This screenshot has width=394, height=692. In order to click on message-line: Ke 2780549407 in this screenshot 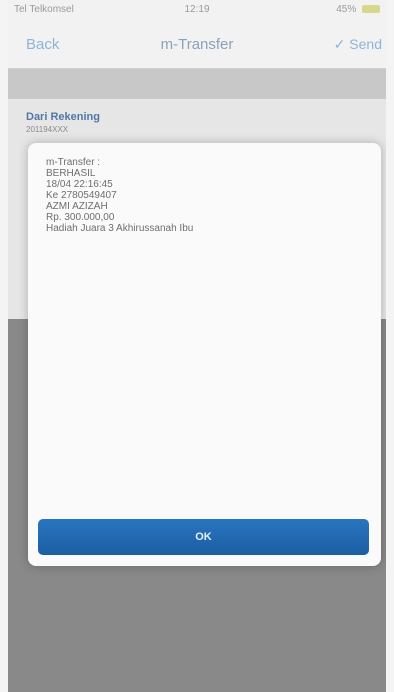, I will do `click(81, 195)`.